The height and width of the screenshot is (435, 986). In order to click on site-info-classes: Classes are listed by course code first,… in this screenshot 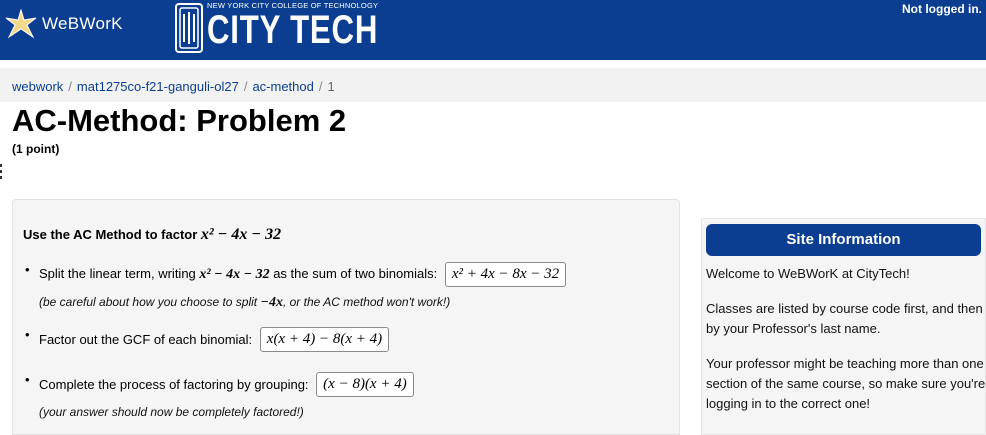, I will do `click(844, 318)`.